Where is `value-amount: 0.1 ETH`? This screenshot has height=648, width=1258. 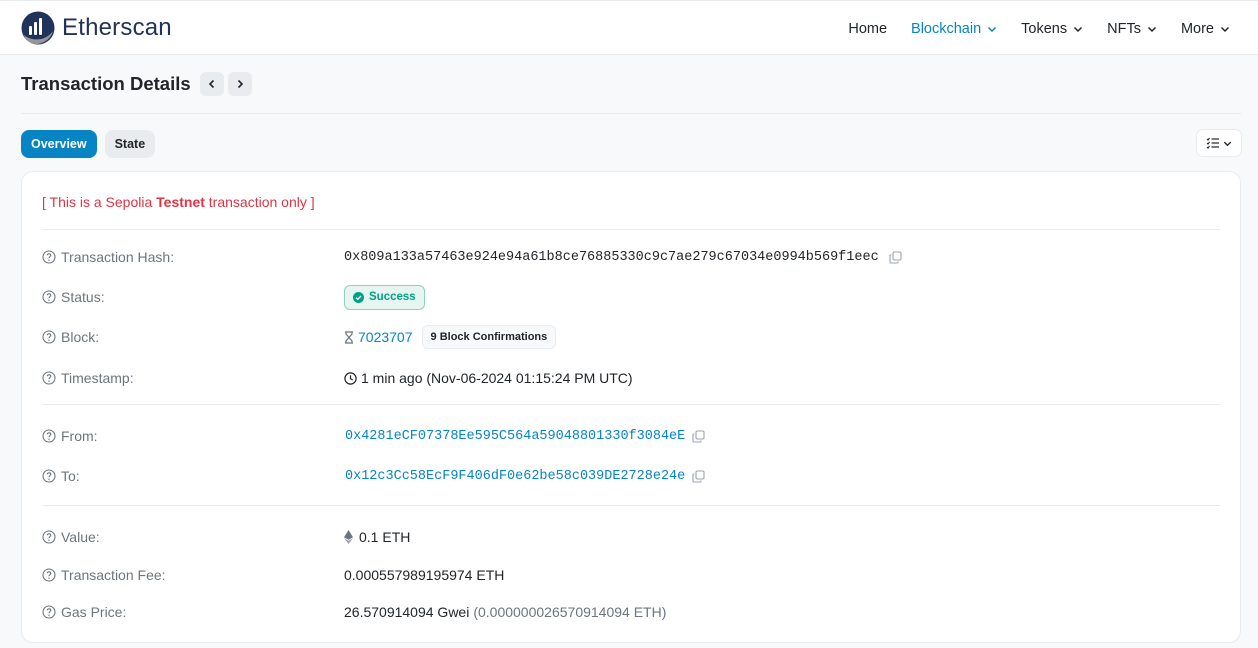 value-amount: 0.1 ETH is located at coordinates (385, 537).